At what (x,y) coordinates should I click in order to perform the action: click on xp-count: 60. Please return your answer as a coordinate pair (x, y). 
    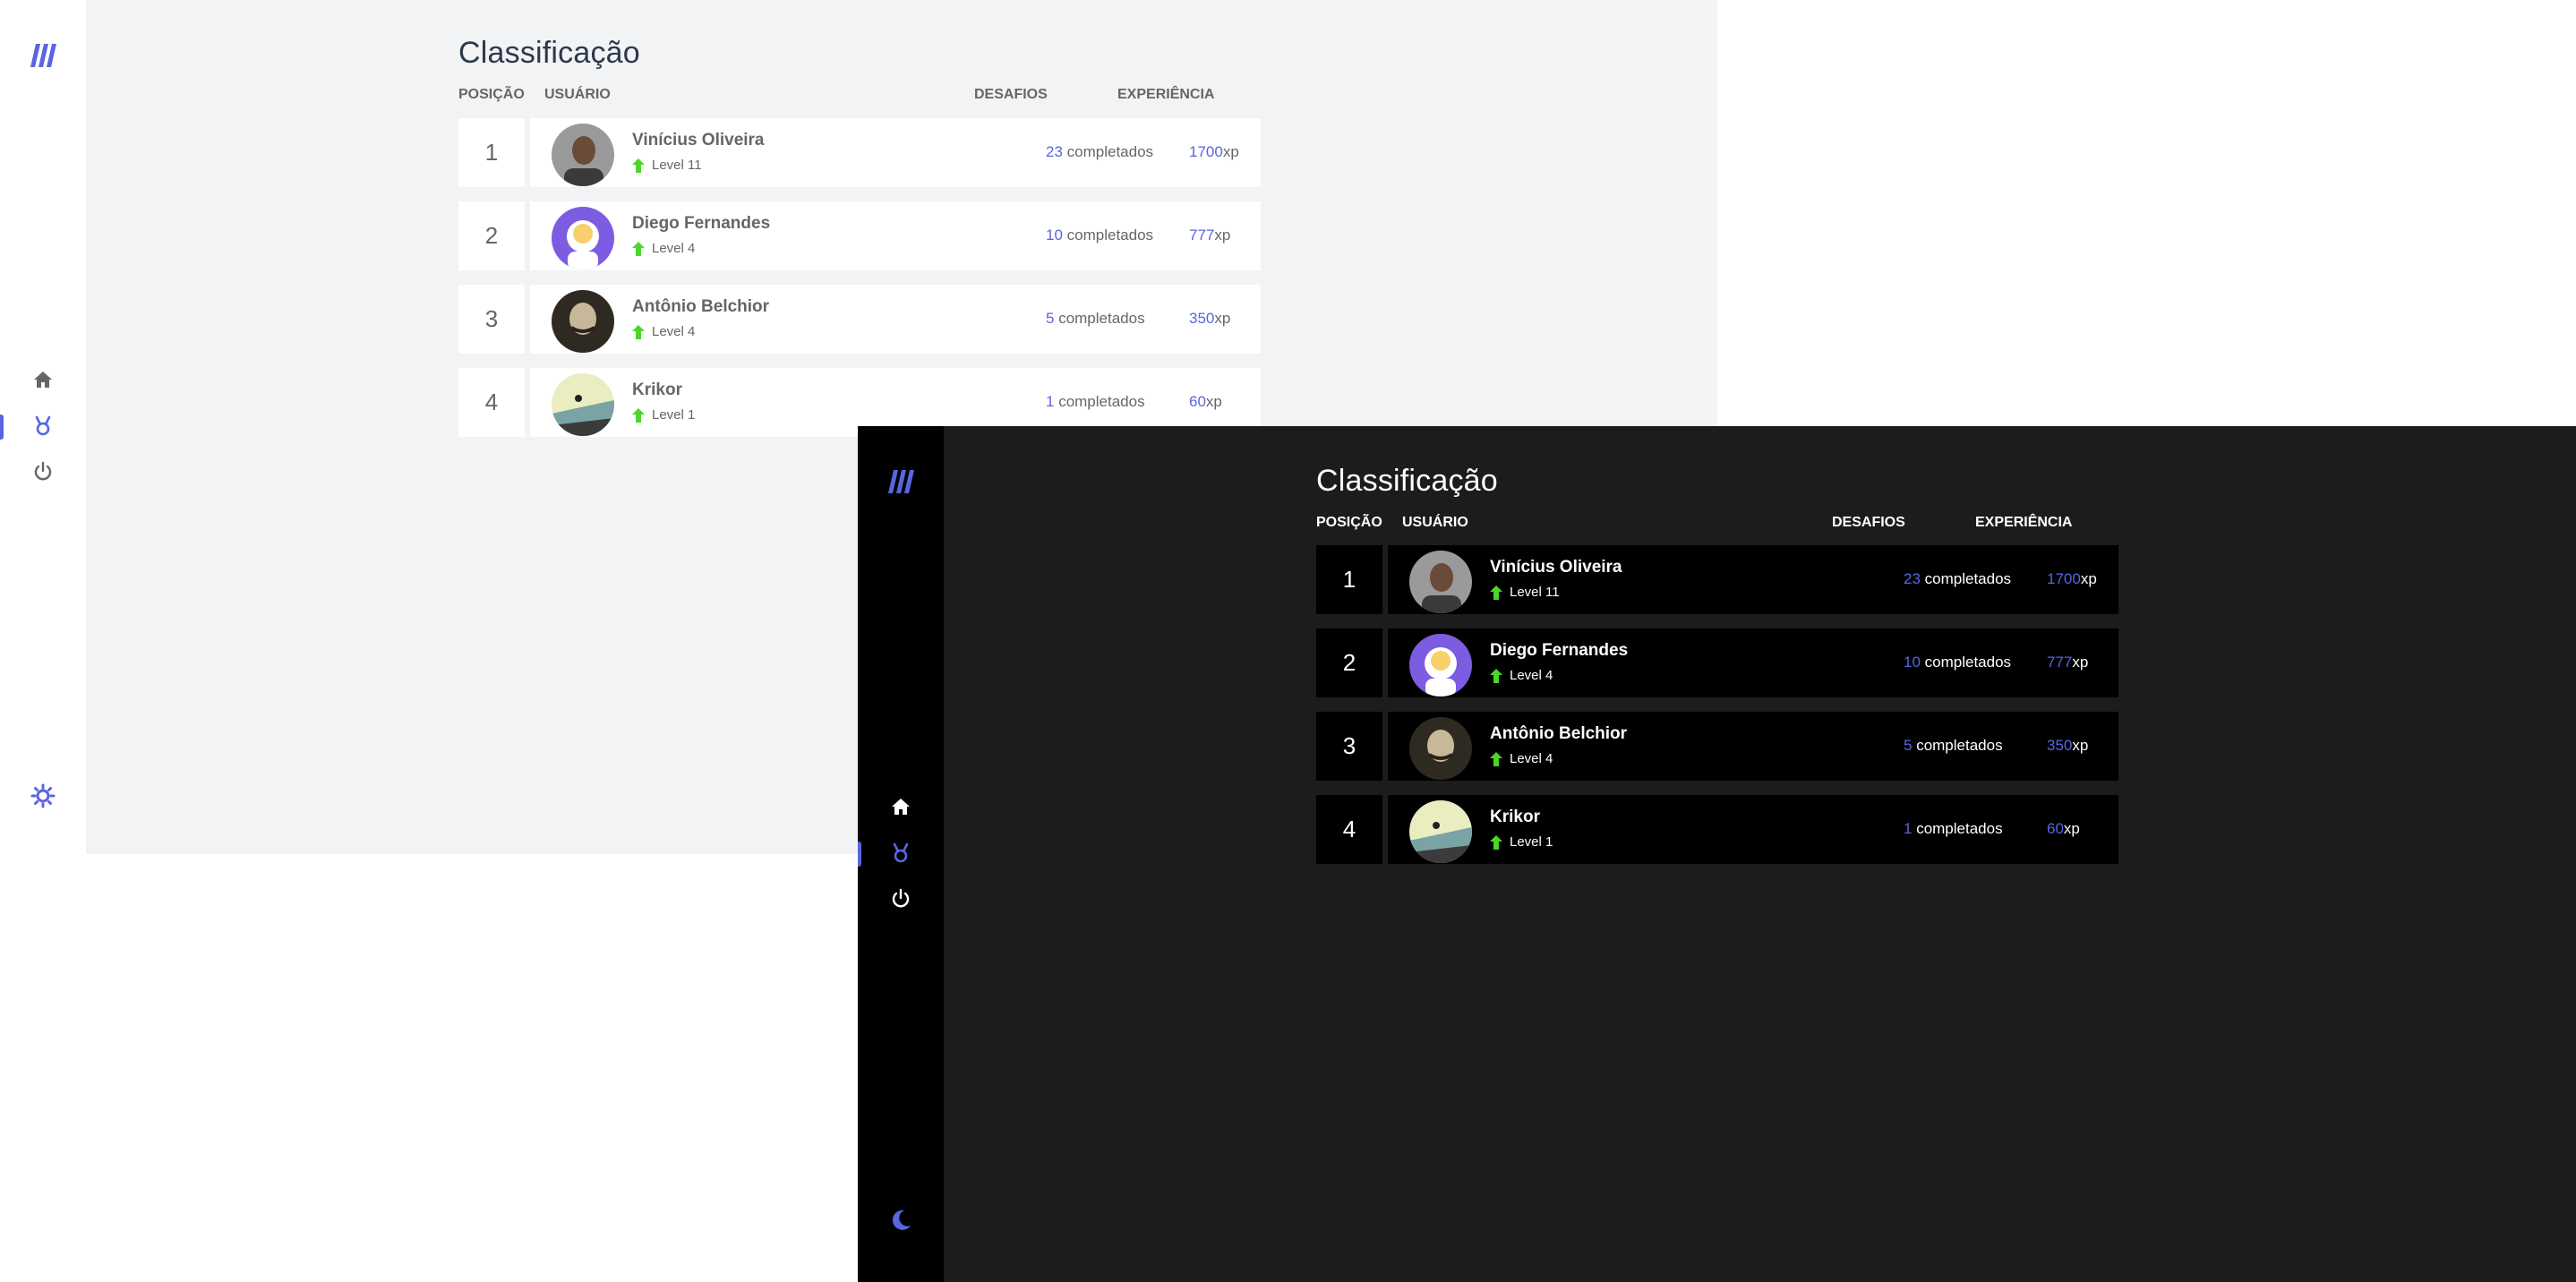
    Looking at the image, I should click on (2055, 828).